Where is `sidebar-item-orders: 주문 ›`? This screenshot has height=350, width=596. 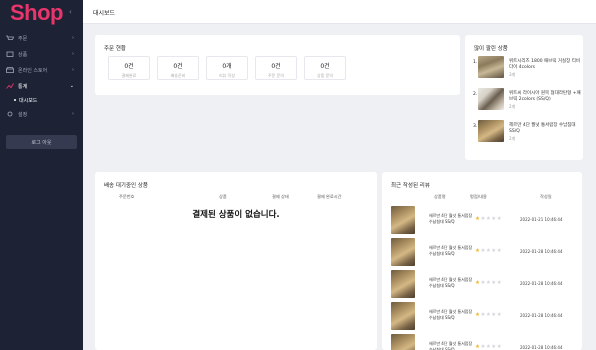
sidebar-item-orders: 주문 › is located at coordinates (41, 38).